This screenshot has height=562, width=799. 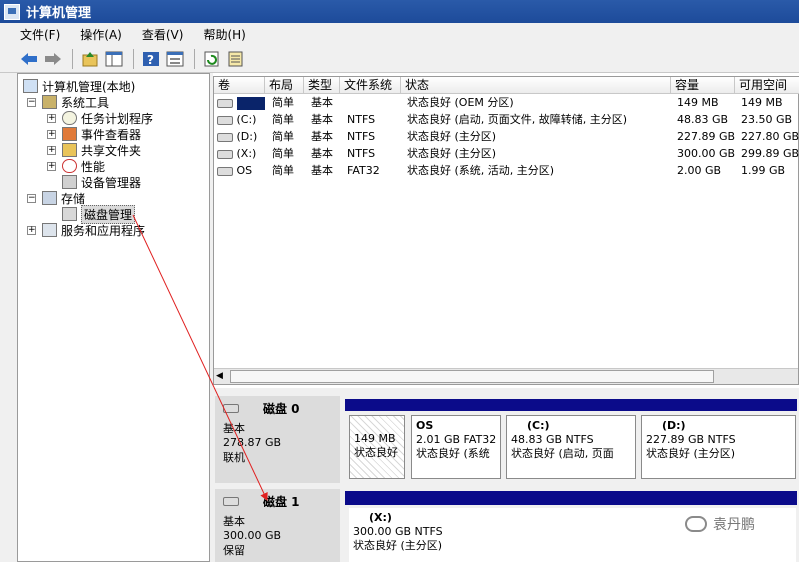 What do you see at coordinates (552, 439) in the screenshot?
I see `partition-size: 48.83 GB NTFS` at bounding box center [552, 439].